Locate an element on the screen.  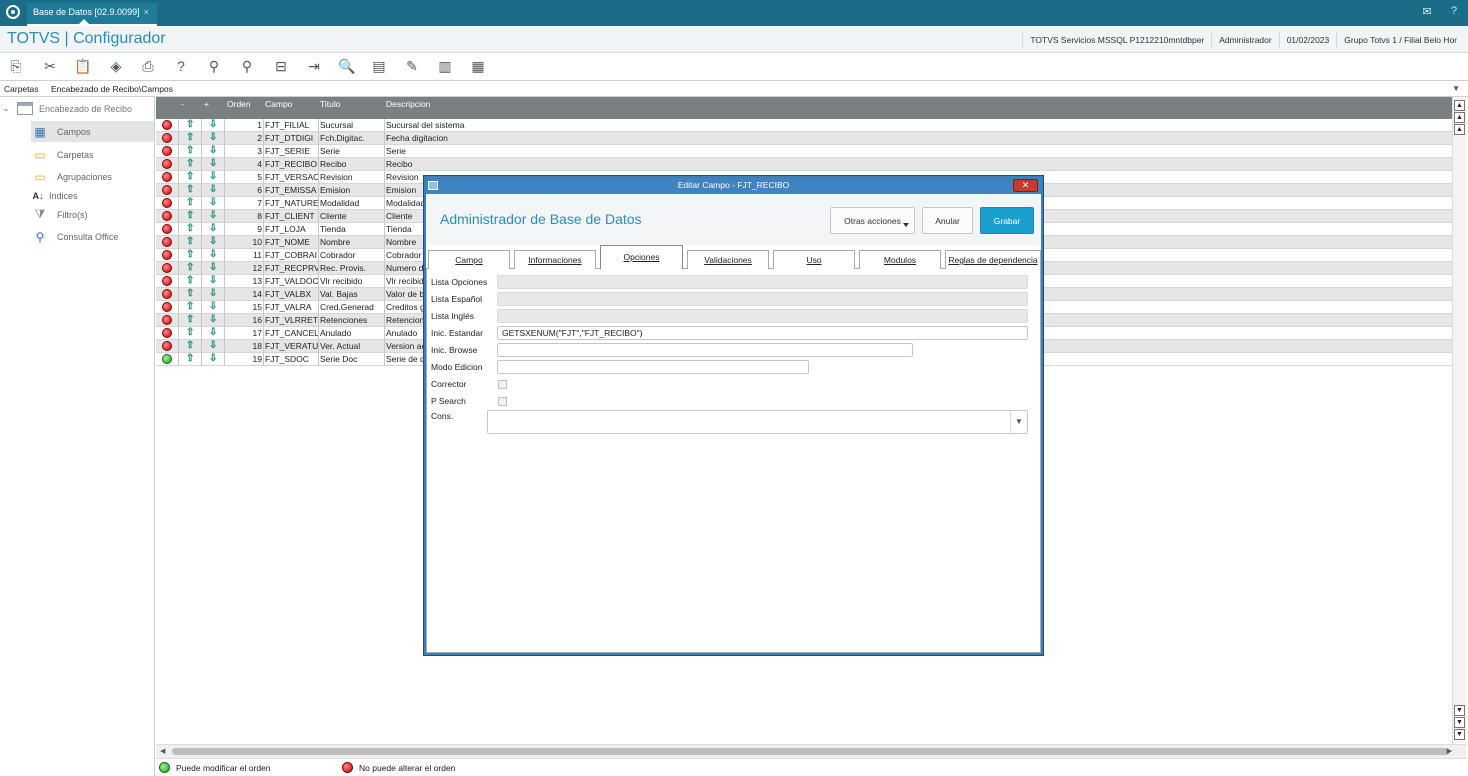
scroll-right-icon: ▶ is located at coordinates (1449, 751).